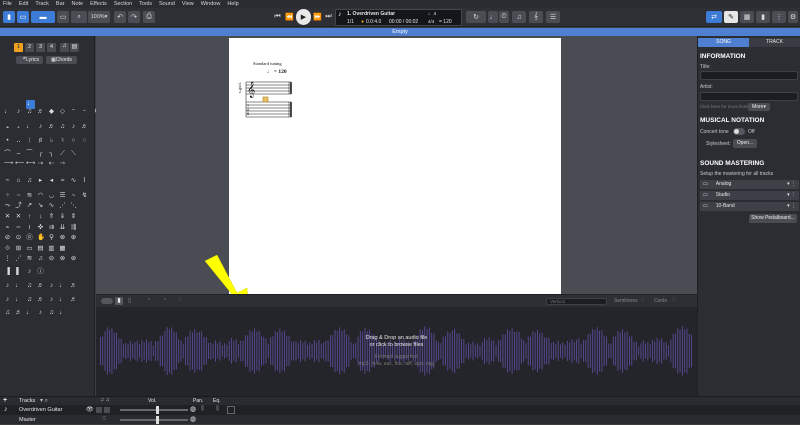  Describe the element at coordinates (739, 131) in the screenshot. I see `concert-tone-toggle` at that location.